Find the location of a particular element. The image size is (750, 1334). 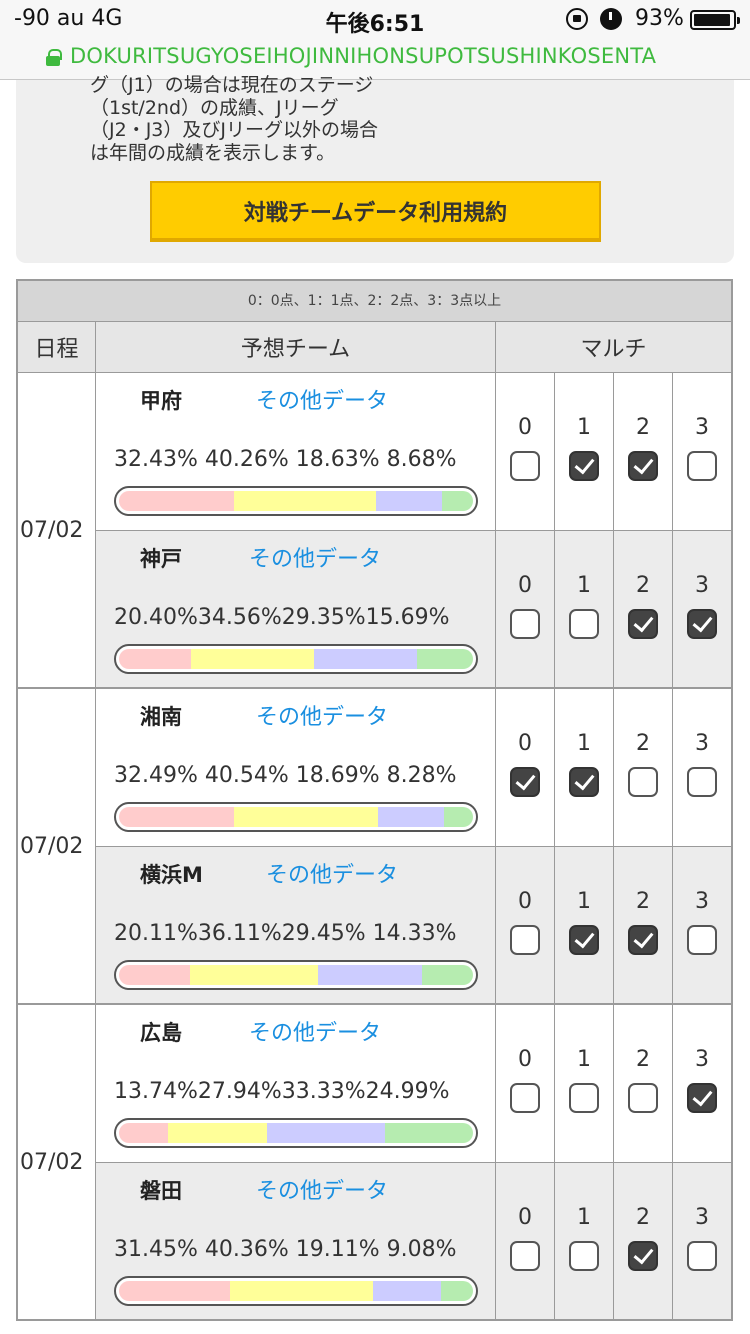

team-row: 磐田 その他データ 31.45% 40.36% 19.11% 9.08% 0 1 2 3 is located at coordinates (413, 1240).